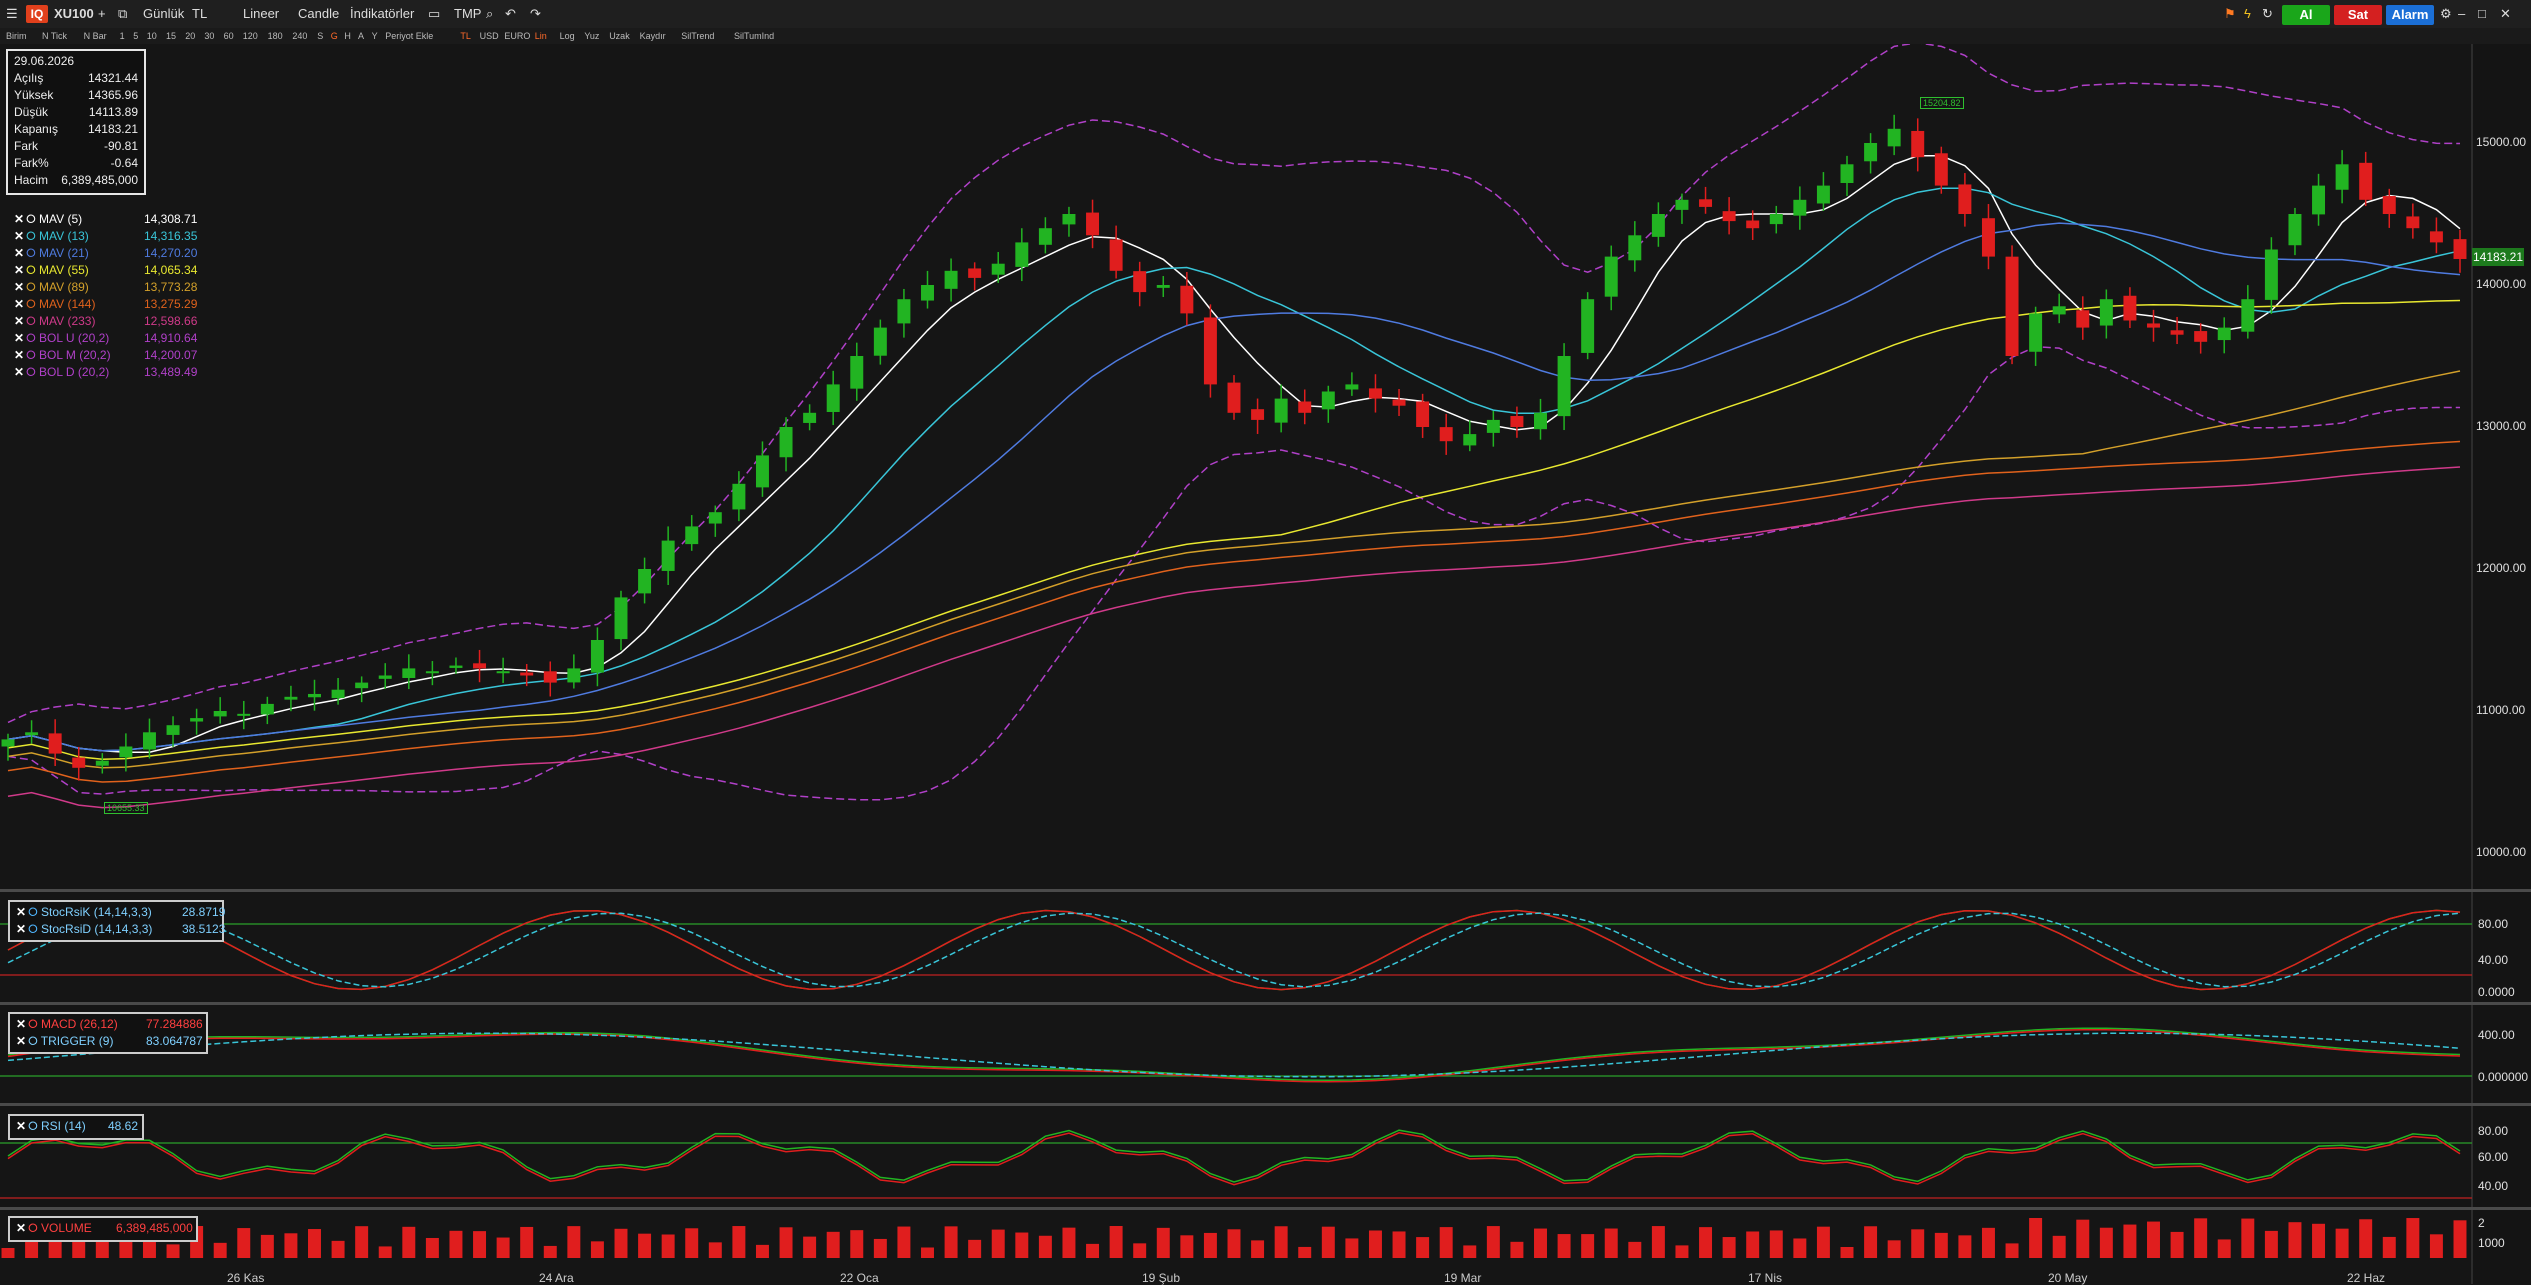  I want to click on add-symbol-button: +, so click(102, 14).